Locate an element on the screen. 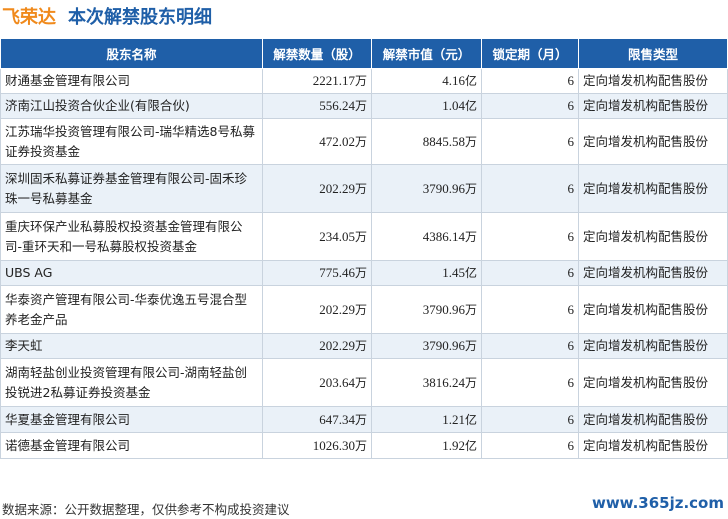 The height and width of the screenshot is (519, 728). column-header-quantity: 解禁数量（股） is located at coordinates (317, 53).